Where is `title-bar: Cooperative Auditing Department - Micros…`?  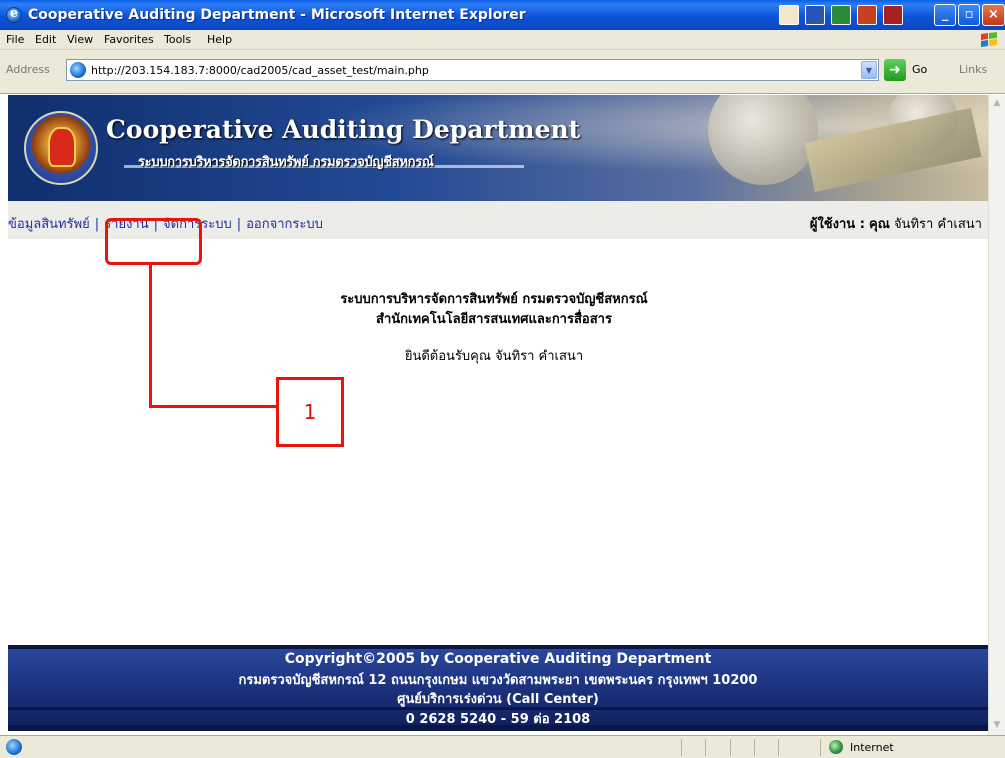 title-bar: Cooperative Auditing Department - Micros… is located at coordinates (502, 15).